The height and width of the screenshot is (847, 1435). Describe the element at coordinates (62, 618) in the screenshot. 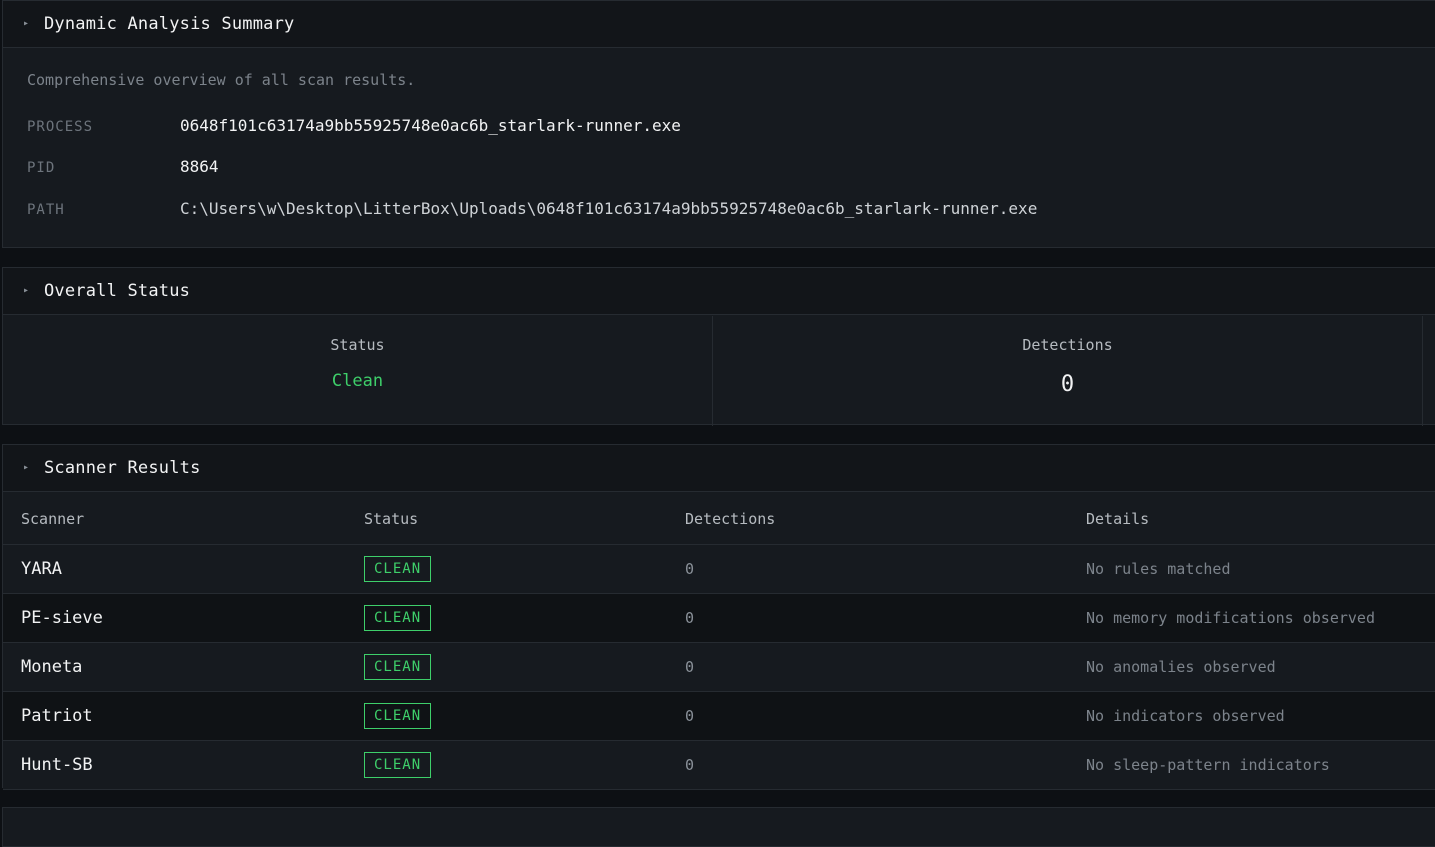

I see `scanner-name: PE-sieve` at that location.